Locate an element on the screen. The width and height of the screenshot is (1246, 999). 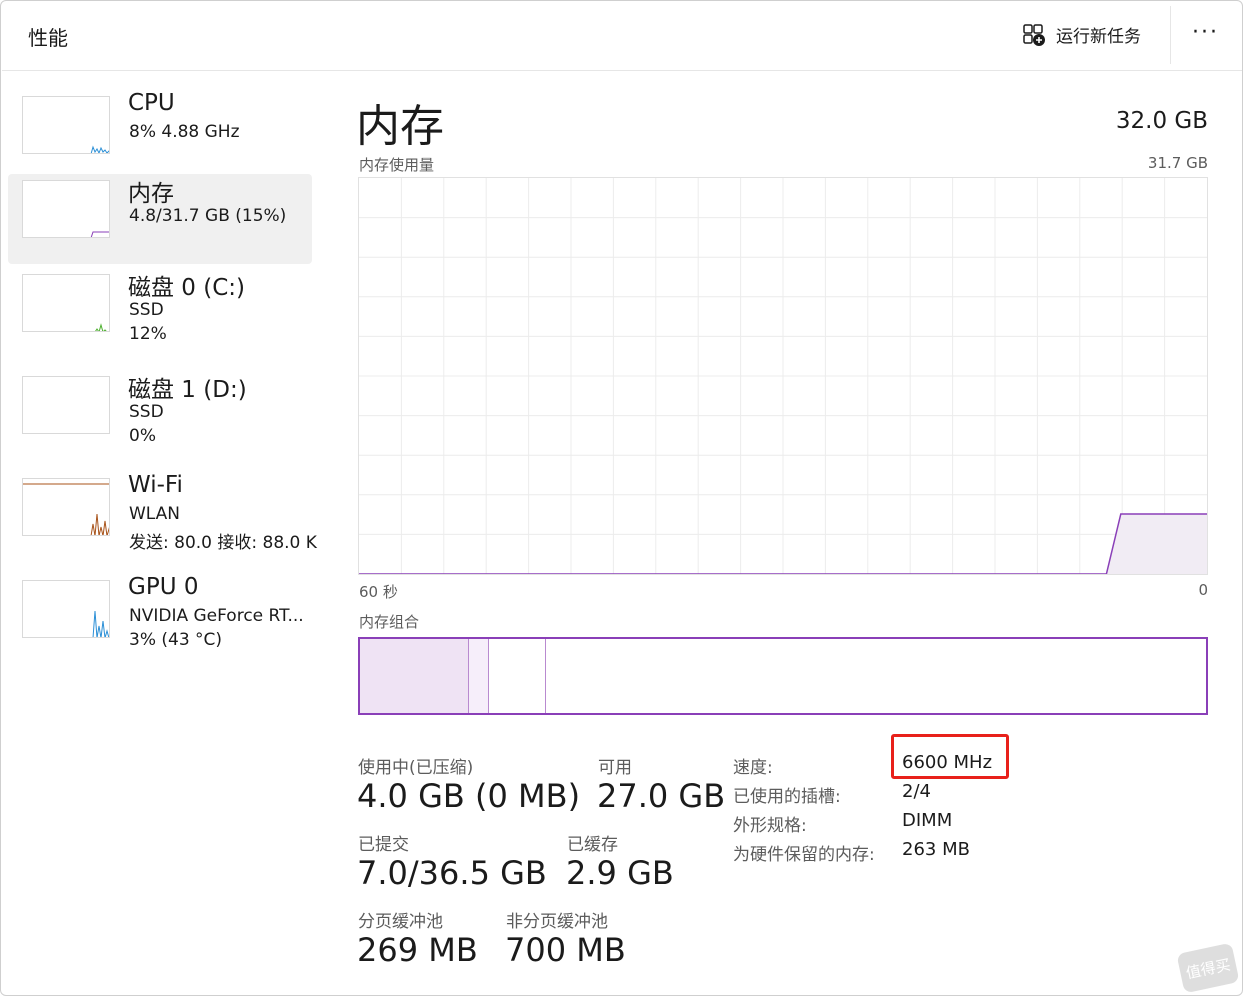
sidebar-item-title: 磁盘 1 (D:) is located at coordinates (187, 390).